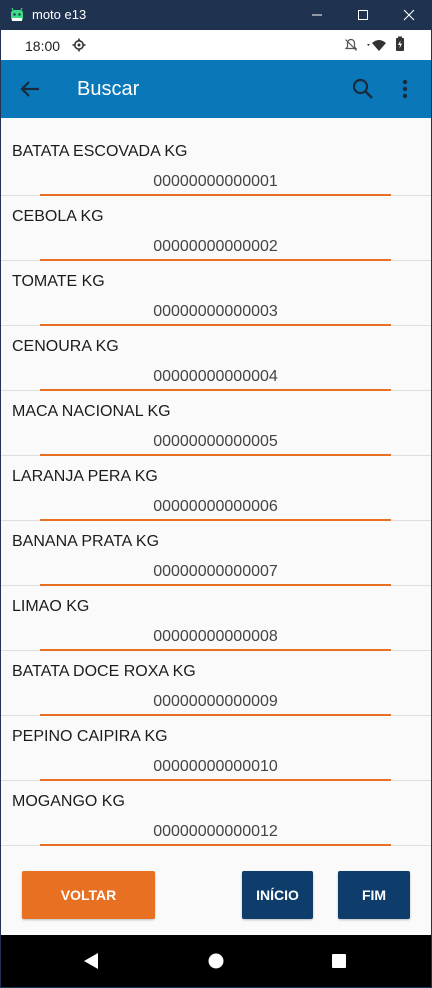  Describe the element at coordinates (216, 163) in the screenshot. I see `list-item: BATATA ESCOVADA KG 00000000000001` at that location.